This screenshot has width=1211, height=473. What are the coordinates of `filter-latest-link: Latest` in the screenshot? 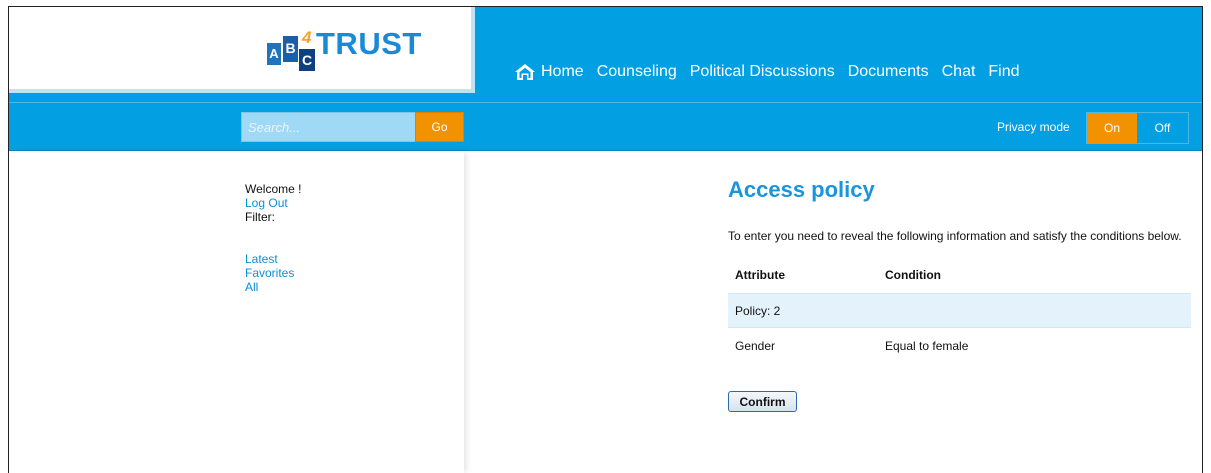 It's located at (261, 259).